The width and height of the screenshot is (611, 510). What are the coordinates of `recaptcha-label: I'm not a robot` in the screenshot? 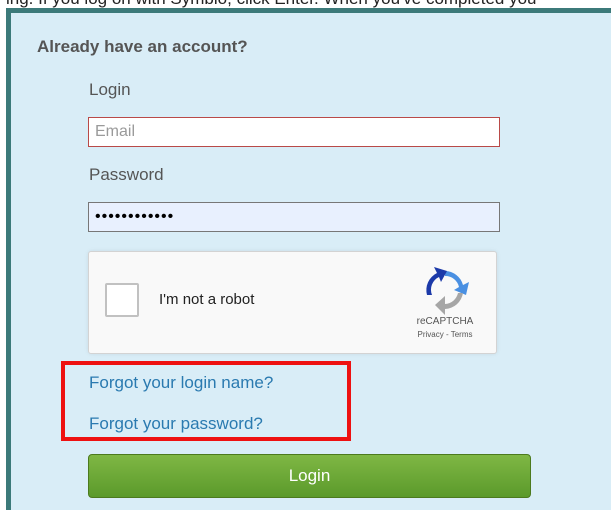 It's located at (207, 299).